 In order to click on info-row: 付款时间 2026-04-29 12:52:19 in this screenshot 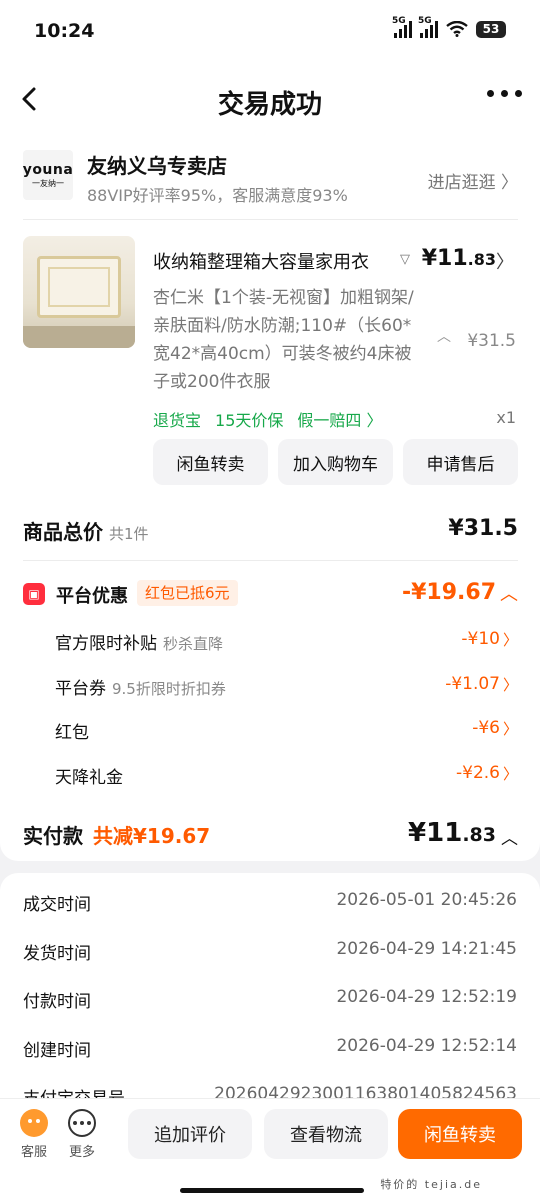, I will do `click(270, 1002)`.